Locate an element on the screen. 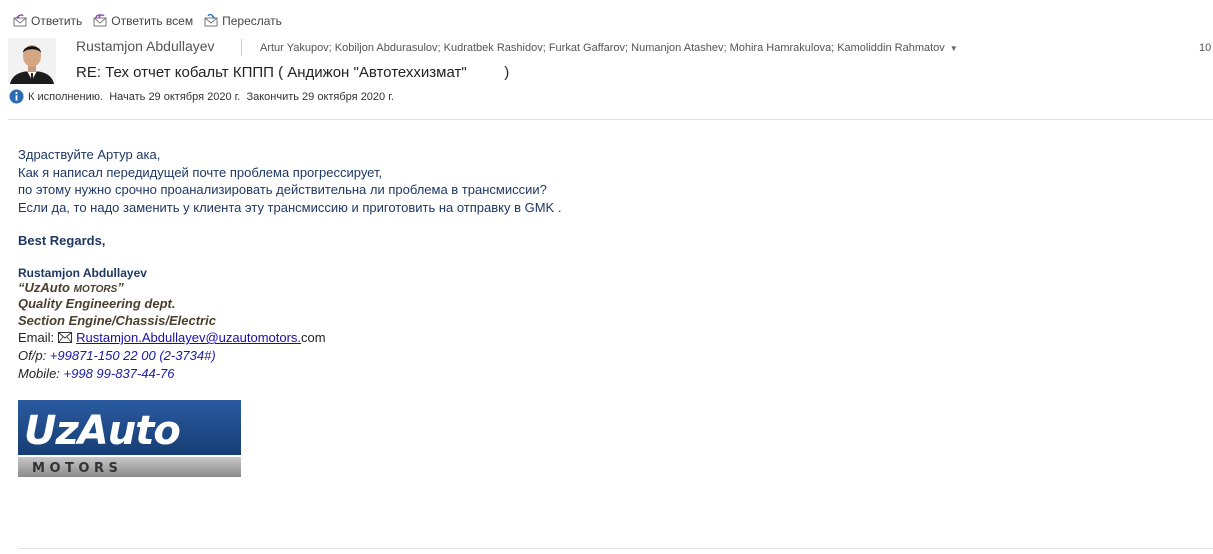 Image resolution: width=1213 pixels, height=554 pixels. mobile-label: Mobile: is located at coordinates (41, 373).